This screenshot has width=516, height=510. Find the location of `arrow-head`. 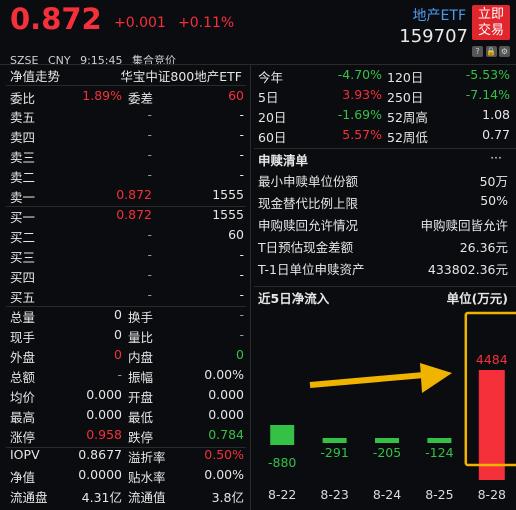

arrow-head is located at coordinates (436, 378).